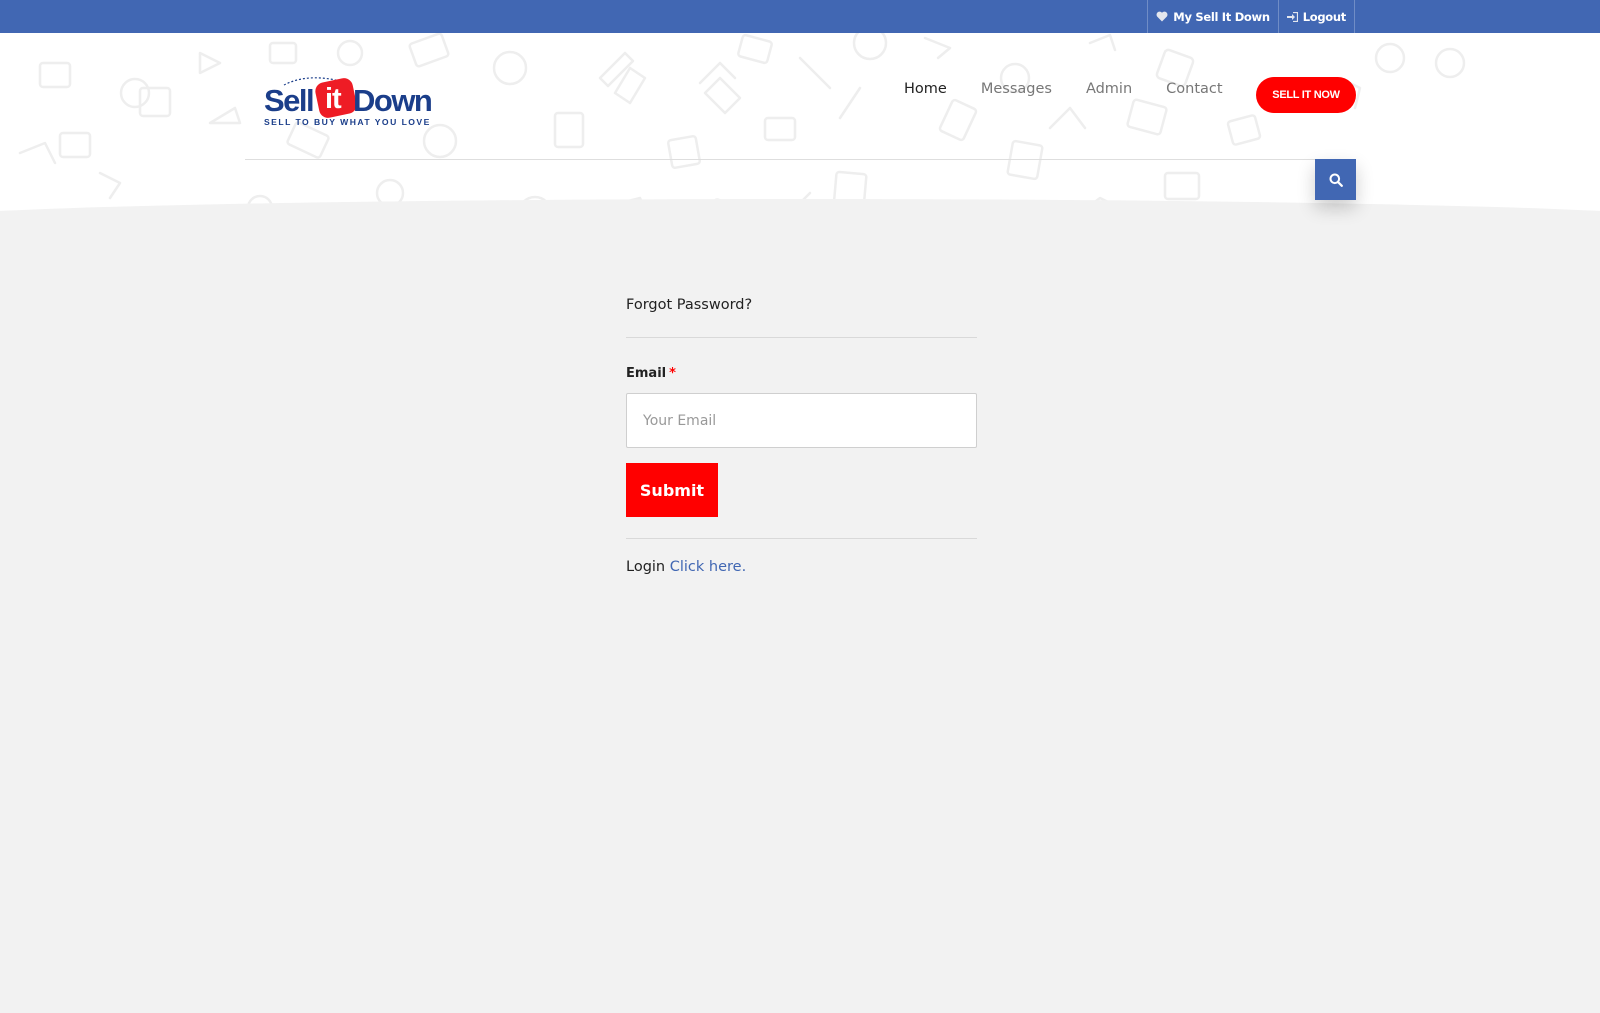  What do you see at coordinates (672, 490) in the screenshot?
I see `submit-button: Submit` at bounding box center [672, 490].